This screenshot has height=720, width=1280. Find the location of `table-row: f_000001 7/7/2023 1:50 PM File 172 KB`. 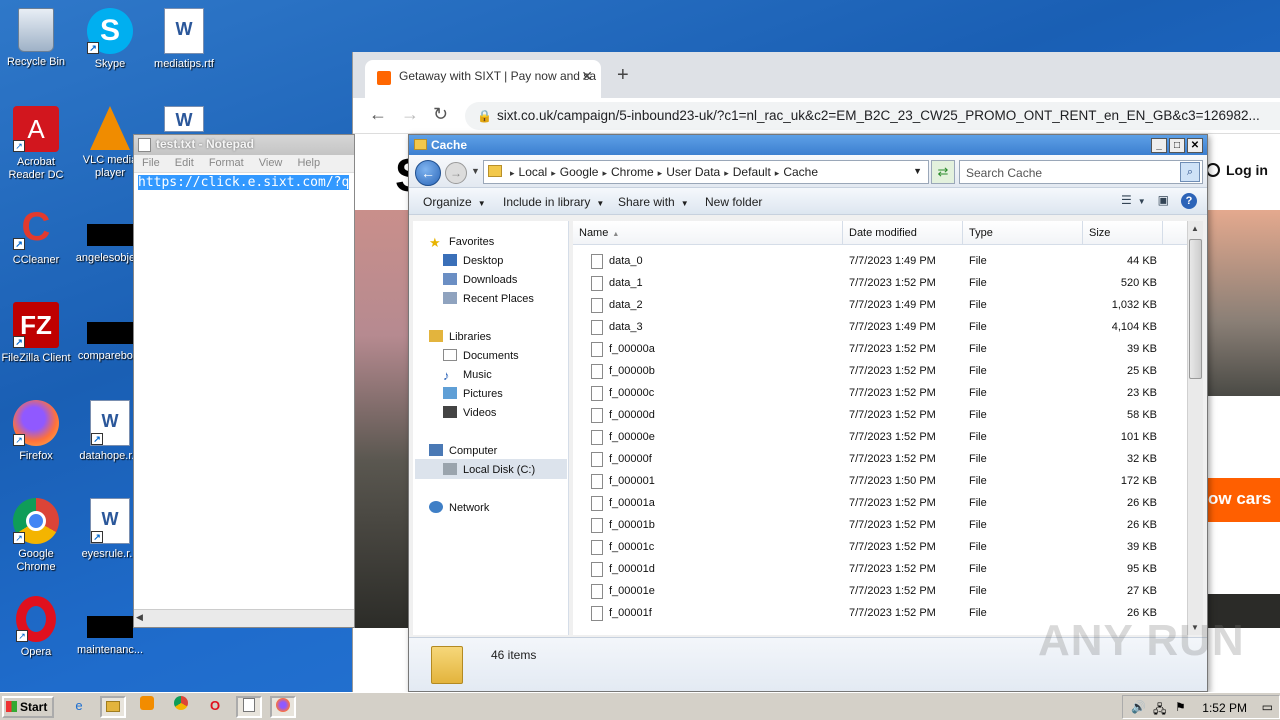

table-row: f_000001 7/7/2023 1:50 PM File 172 KB is located at coordinates (880, 482).